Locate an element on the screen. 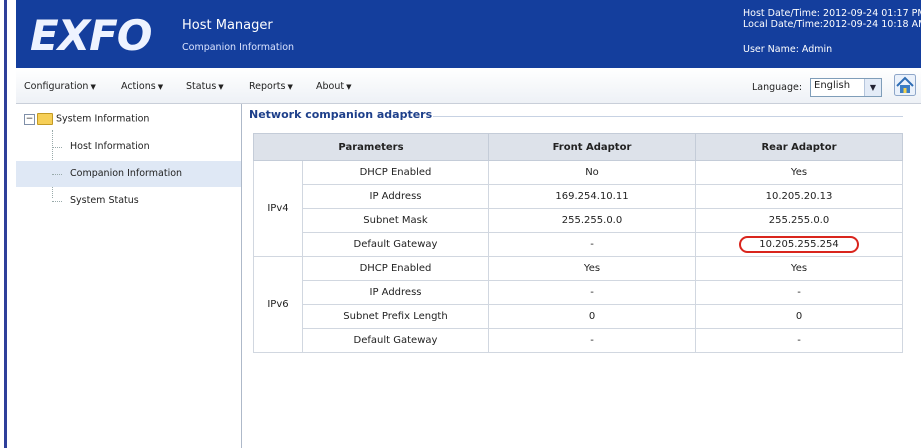 This screenshot has width=921, height=448. folder-icon is located at coordinates (45, 119).